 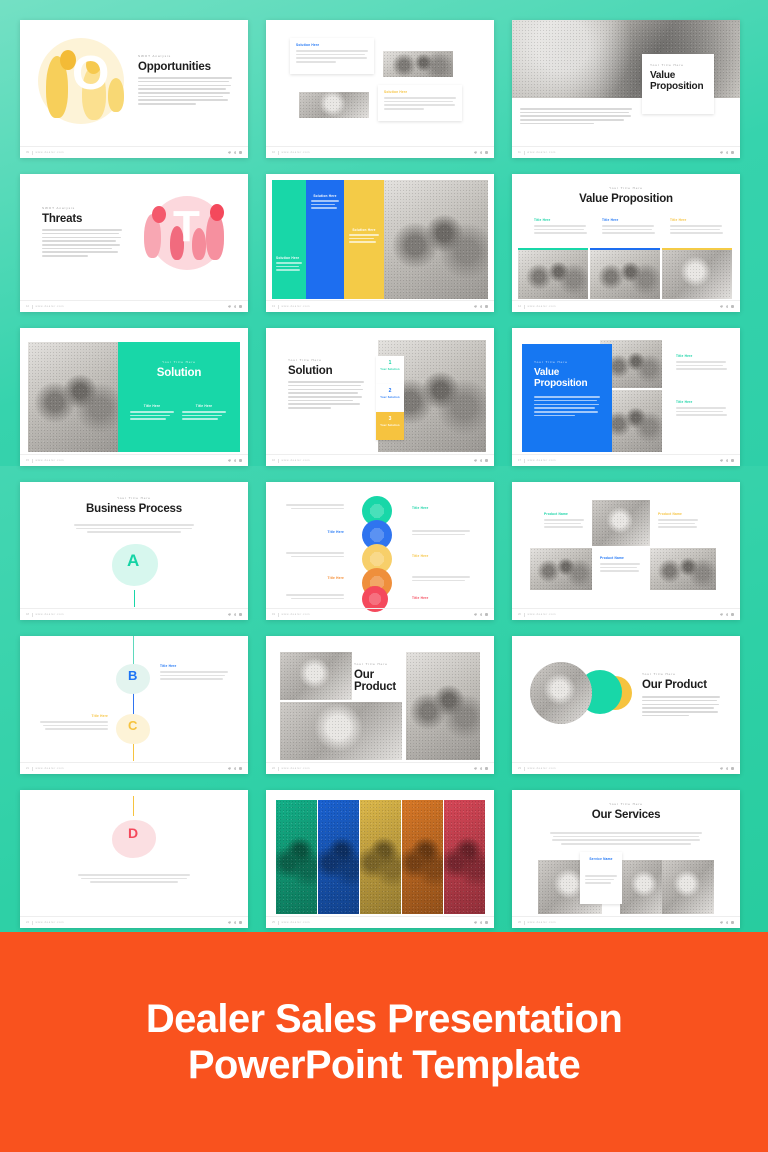 I want to click on page-number: 21, so click(x=27, y=768).